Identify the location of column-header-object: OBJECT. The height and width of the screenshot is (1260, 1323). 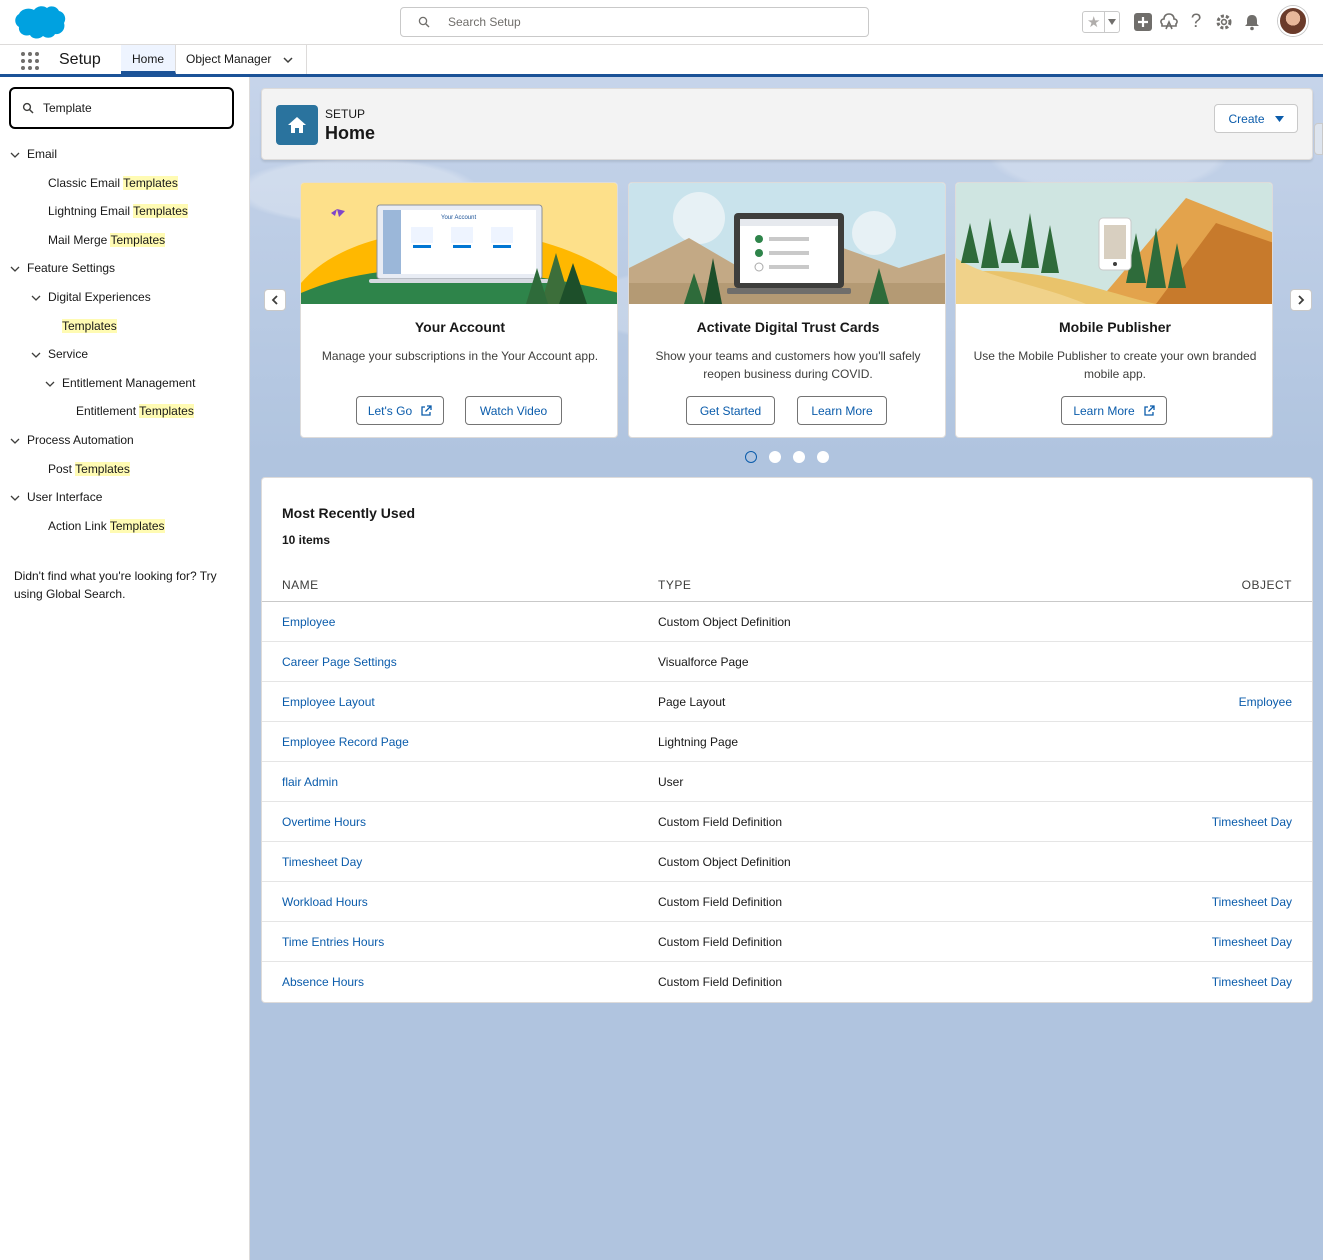
(1266, 585).